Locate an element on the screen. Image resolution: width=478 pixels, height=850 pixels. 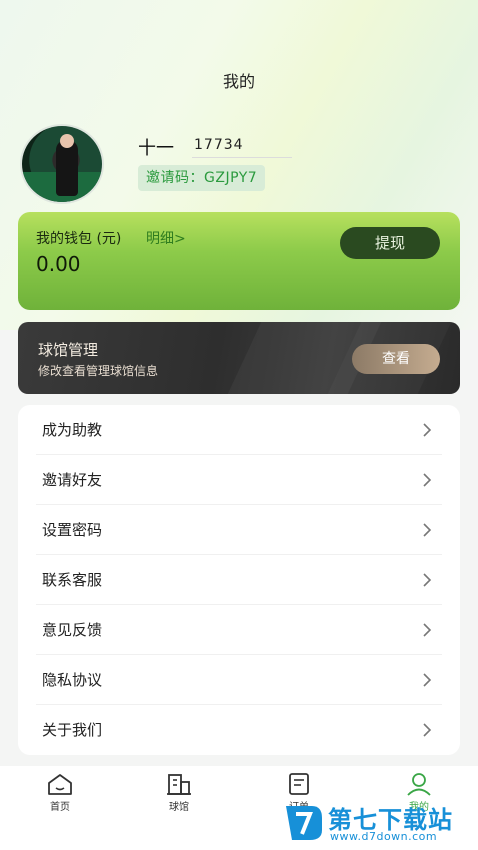
avatar is located at coordinates (62, 164).